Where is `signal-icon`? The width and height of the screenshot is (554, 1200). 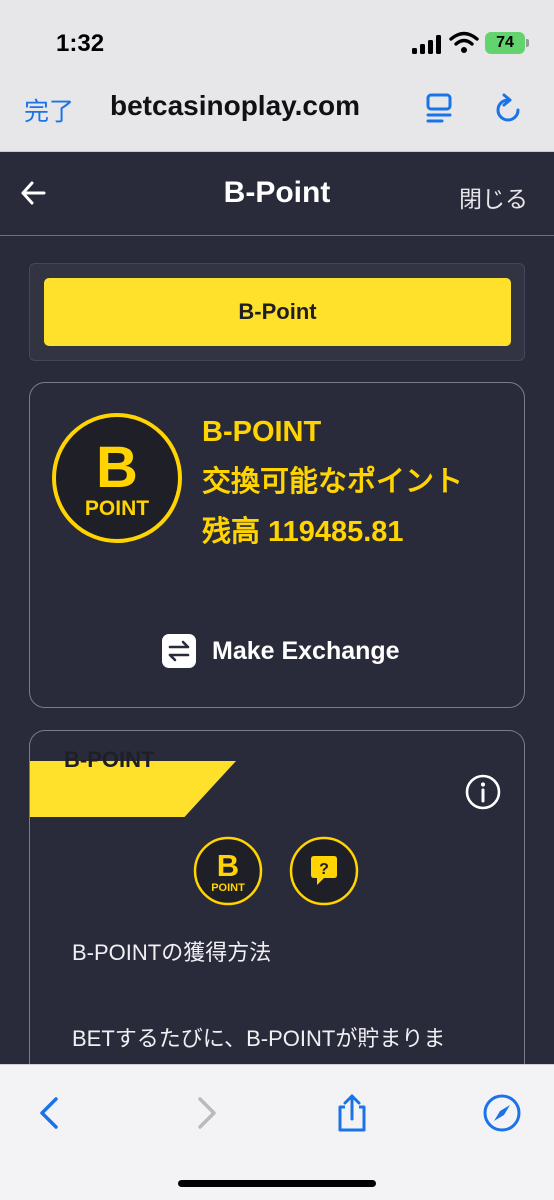
signal-icon is located at coordinates (427, 44).